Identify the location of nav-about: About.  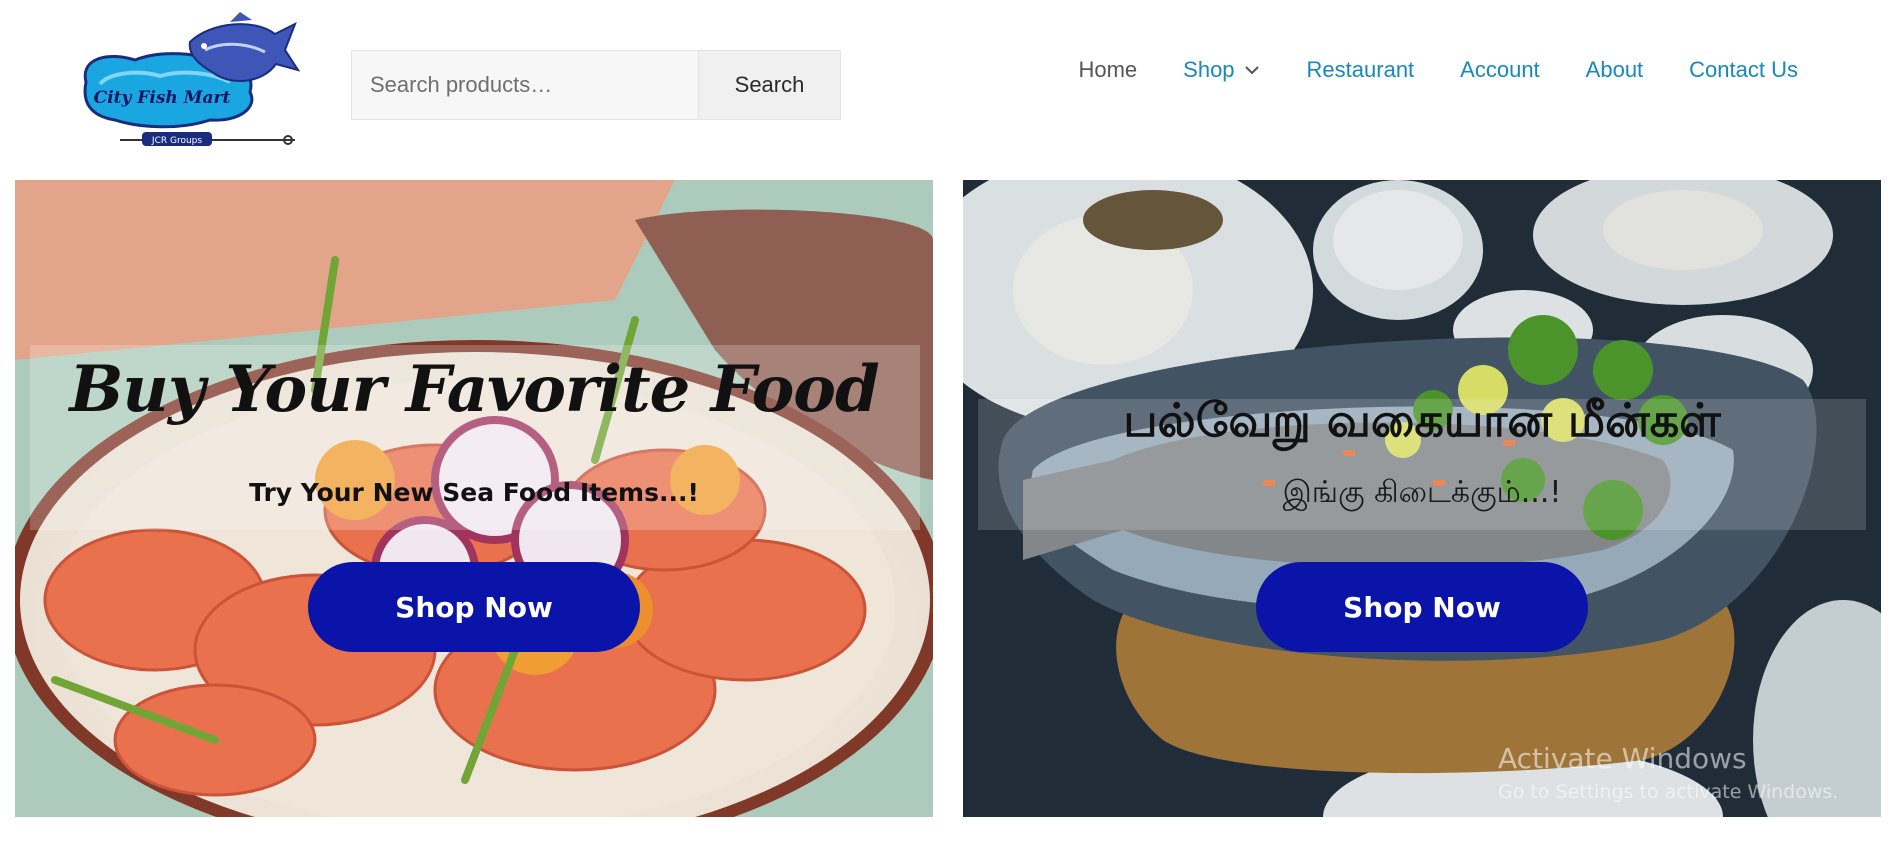
(1615, 70).